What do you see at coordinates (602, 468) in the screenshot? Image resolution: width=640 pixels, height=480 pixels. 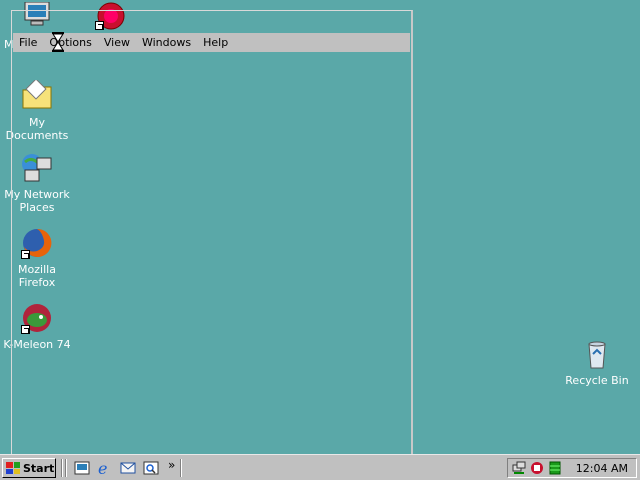 I see `taskbar-clock: 12:04 AM` at bounding box center [602, 468].